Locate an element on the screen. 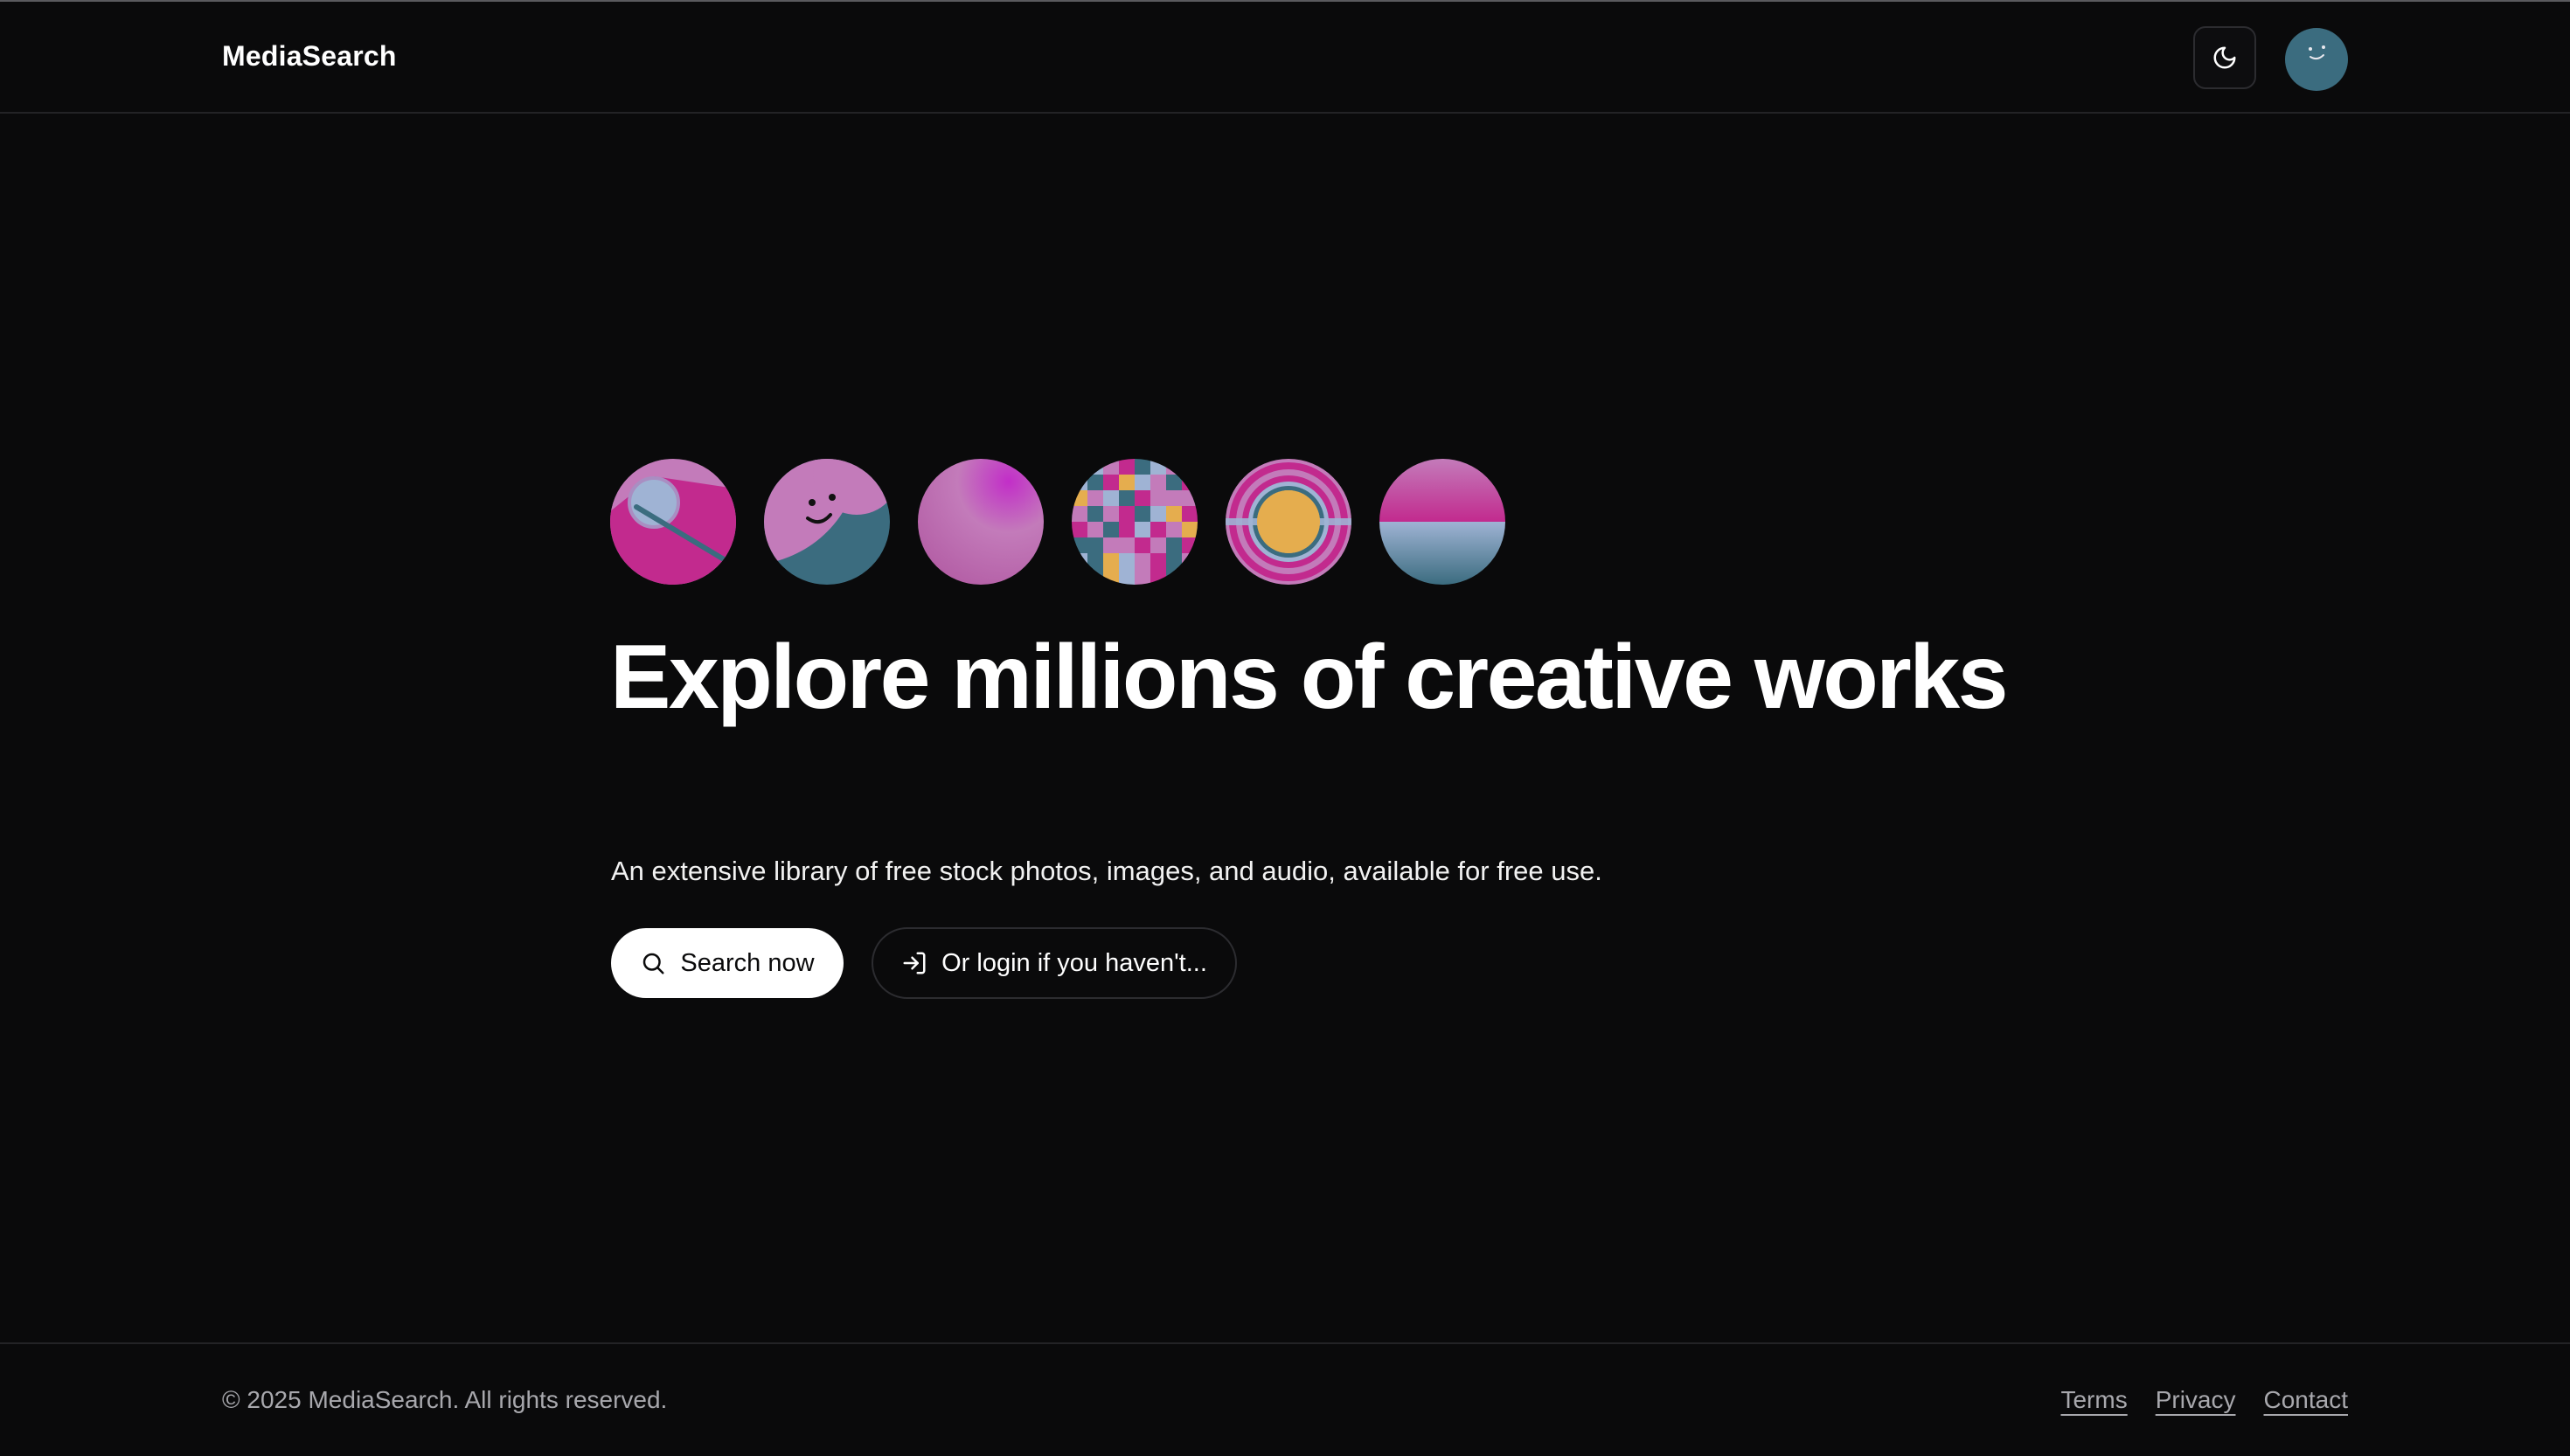  magnifier-art-thumbnail is located at coordinates (673, 522).